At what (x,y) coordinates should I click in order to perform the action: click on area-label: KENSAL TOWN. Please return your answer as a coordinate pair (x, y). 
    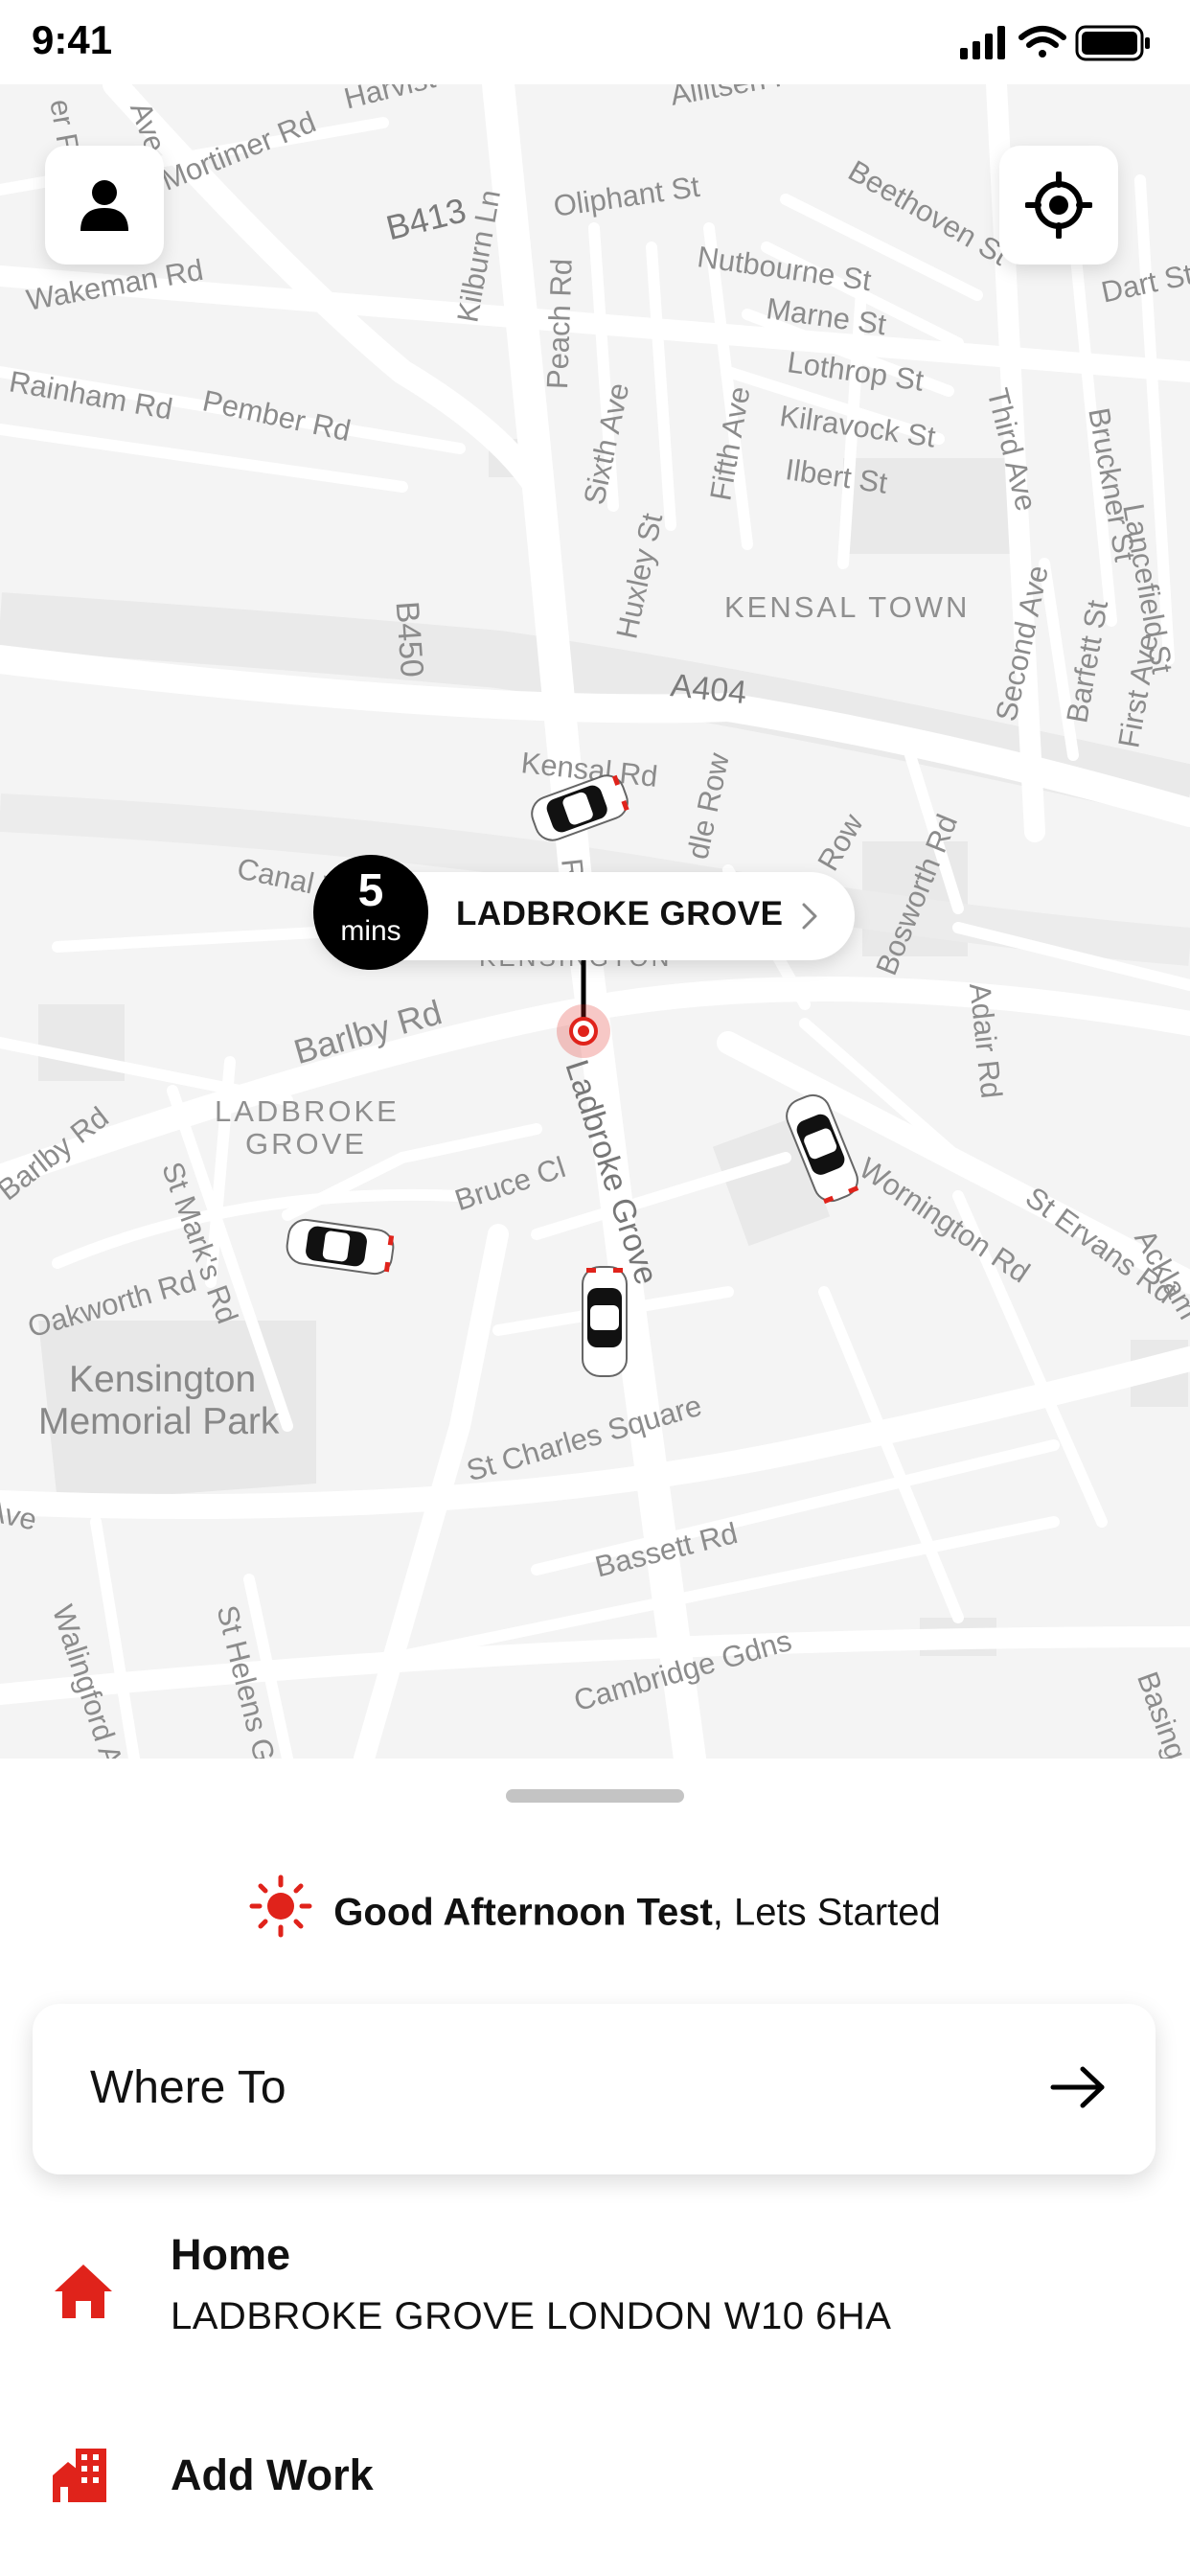
    Looking at the image, I should click on (848, 607).